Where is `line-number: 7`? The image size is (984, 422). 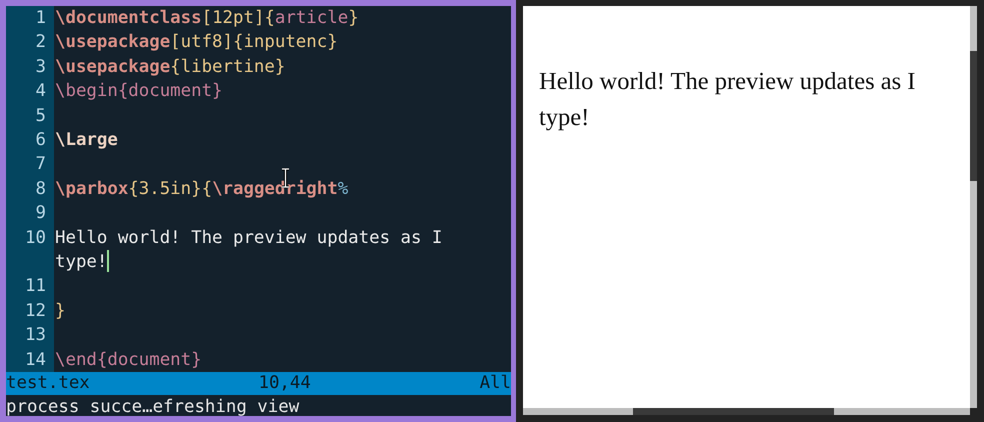
line-number: 7 is located at coordinates (41, 164).